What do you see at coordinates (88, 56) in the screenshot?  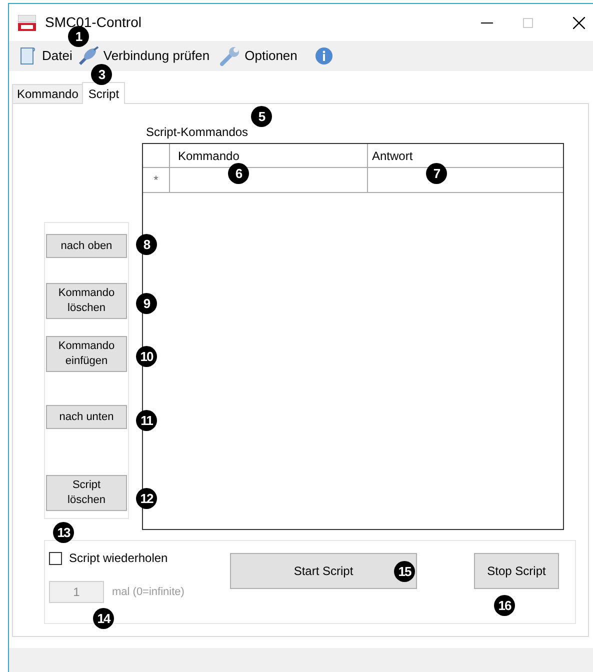 I see `plug-icon` at bounding box center [88, 56].